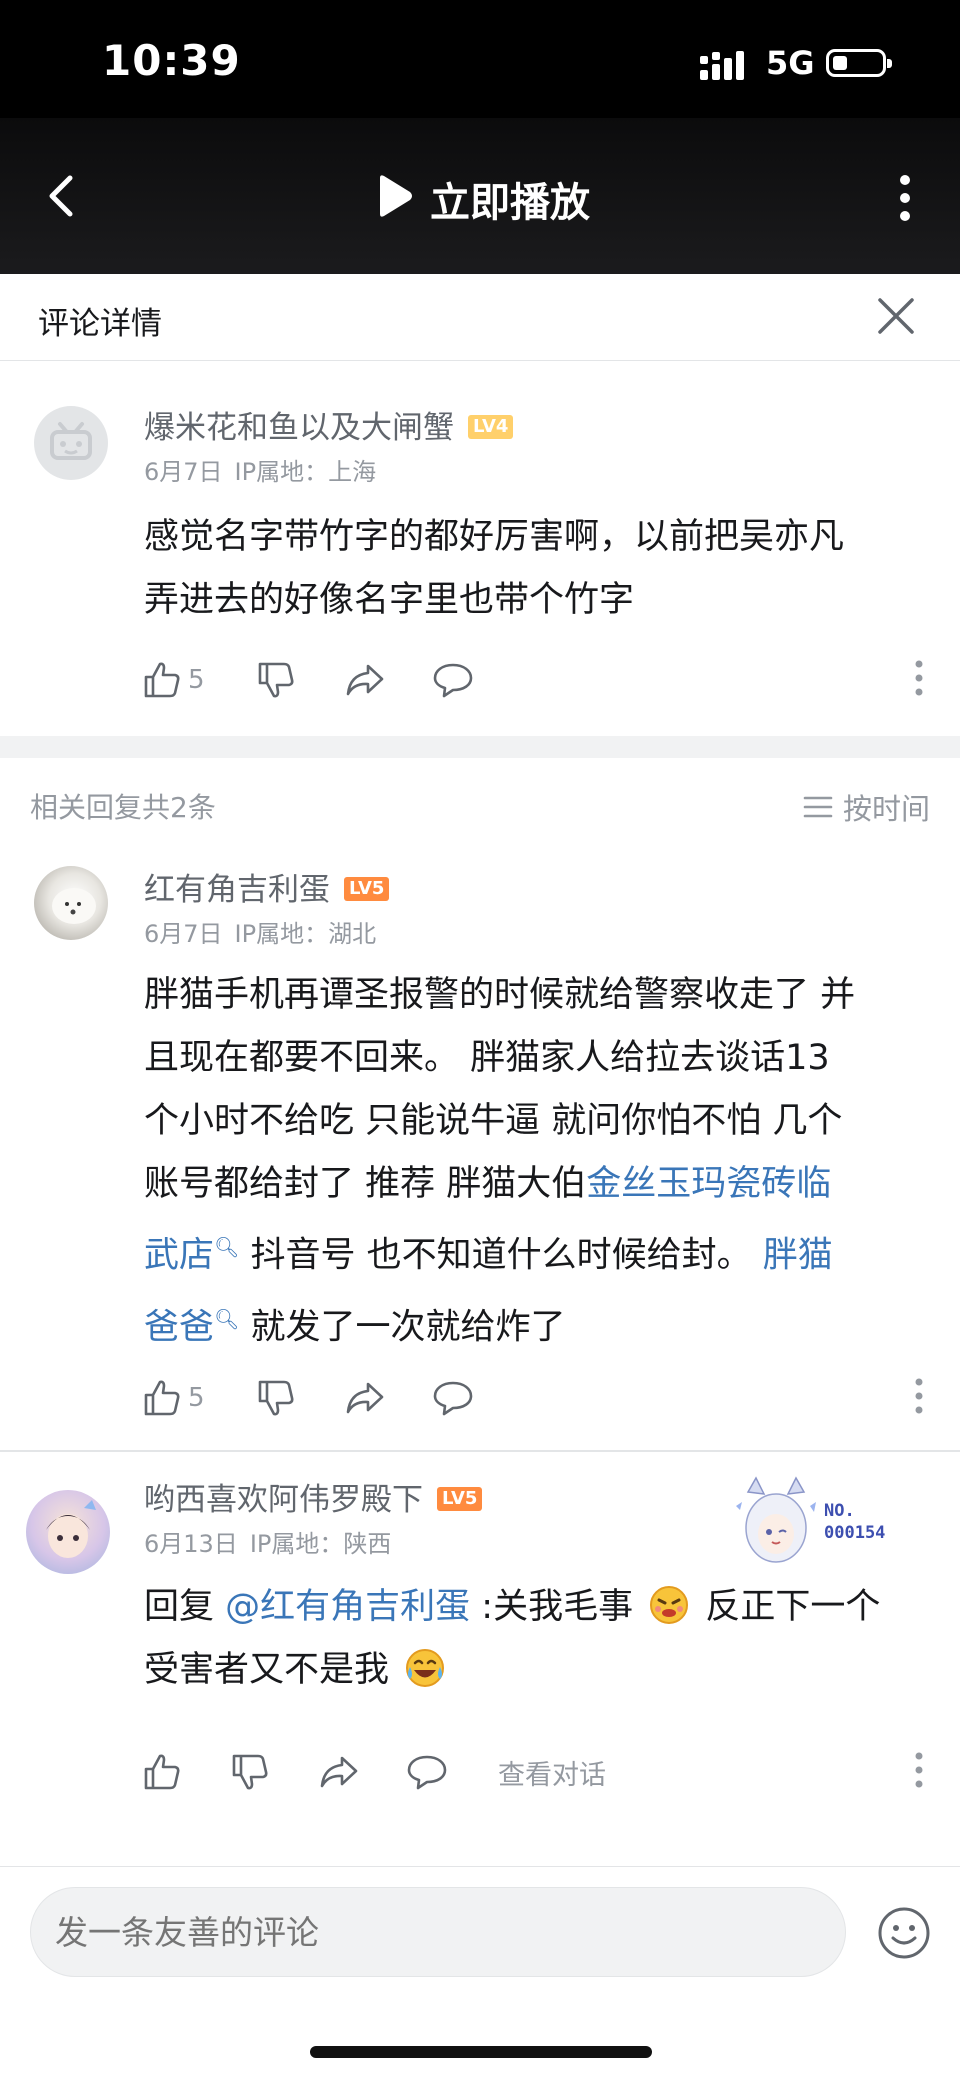  Describe the element at coordinates (510, 199) in the screenshot. I see `play-now-button: 立即播放` at that location.